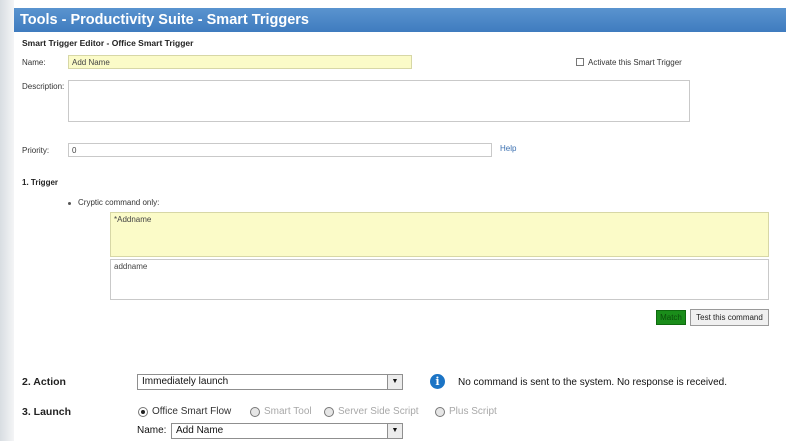 The height and width of the screenshot is (441, 792). I want to click on priority-input: 0, so click(280, 150).